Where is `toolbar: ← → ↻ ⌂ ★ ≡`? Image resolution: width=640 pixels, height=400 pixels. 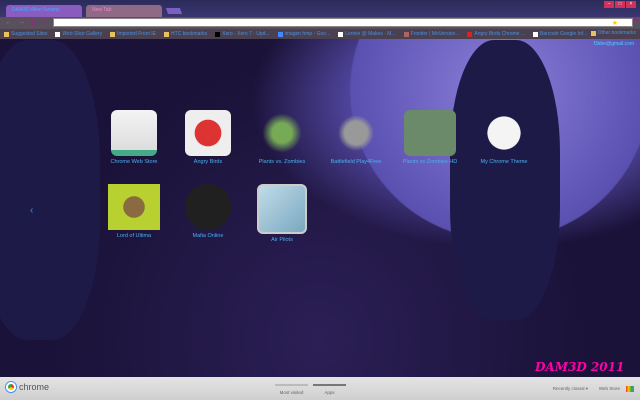 toolbar: ← → ↻ ⌂ ★ ≡ is located at coordinates (320, 23).